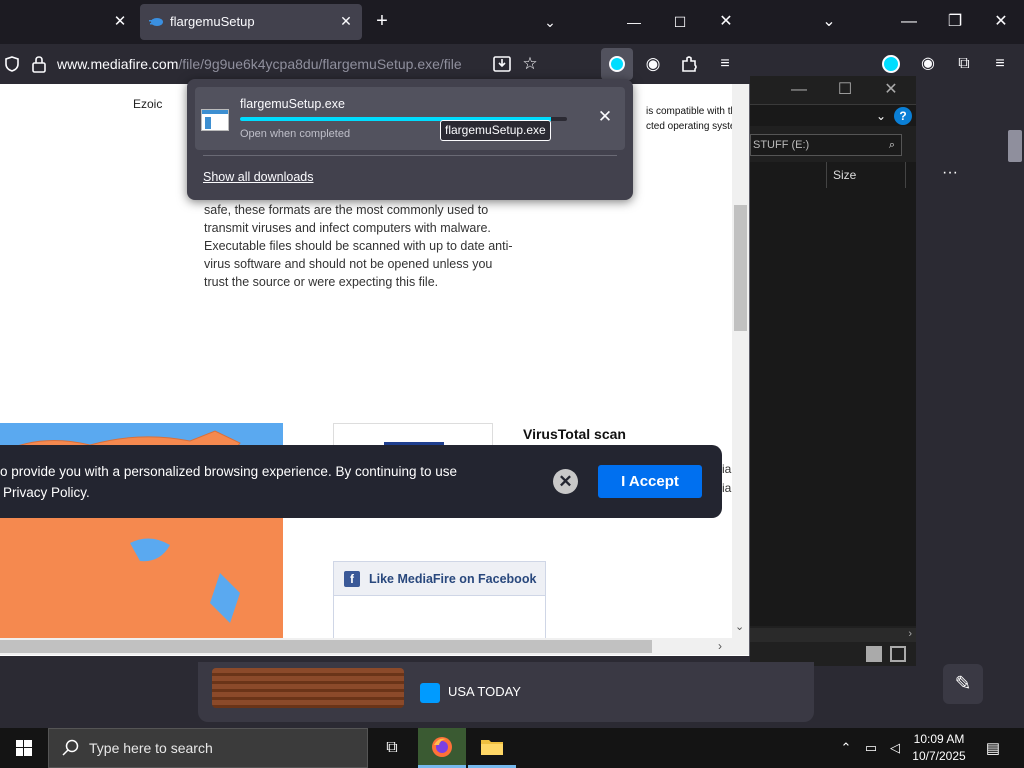 Image resolution: width=1024 pixels, height=768 pixels. I want to click on cancel-download-icon: ✕, so click(605, 117).